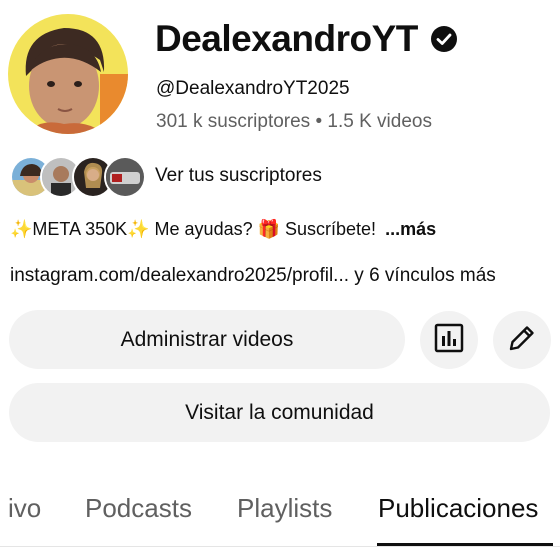  I want to click on see-subscribers-link: Ver tus suscriptores, so click(238, 176).